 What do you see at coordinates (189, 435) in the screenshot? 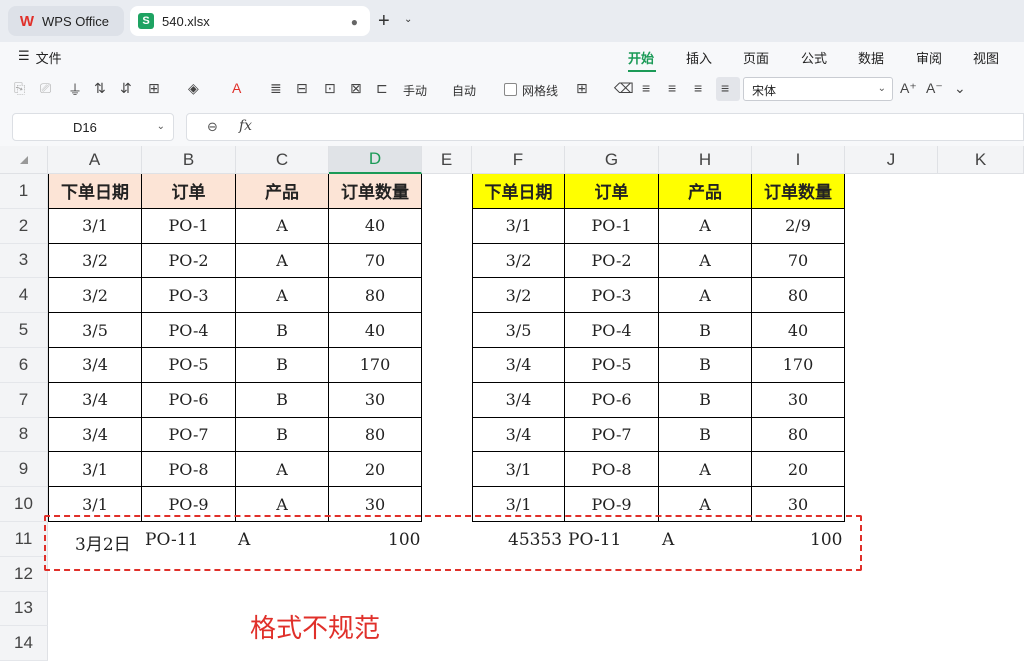
I see `left-table-cell: PO-7` at bounding box center [189, 435].